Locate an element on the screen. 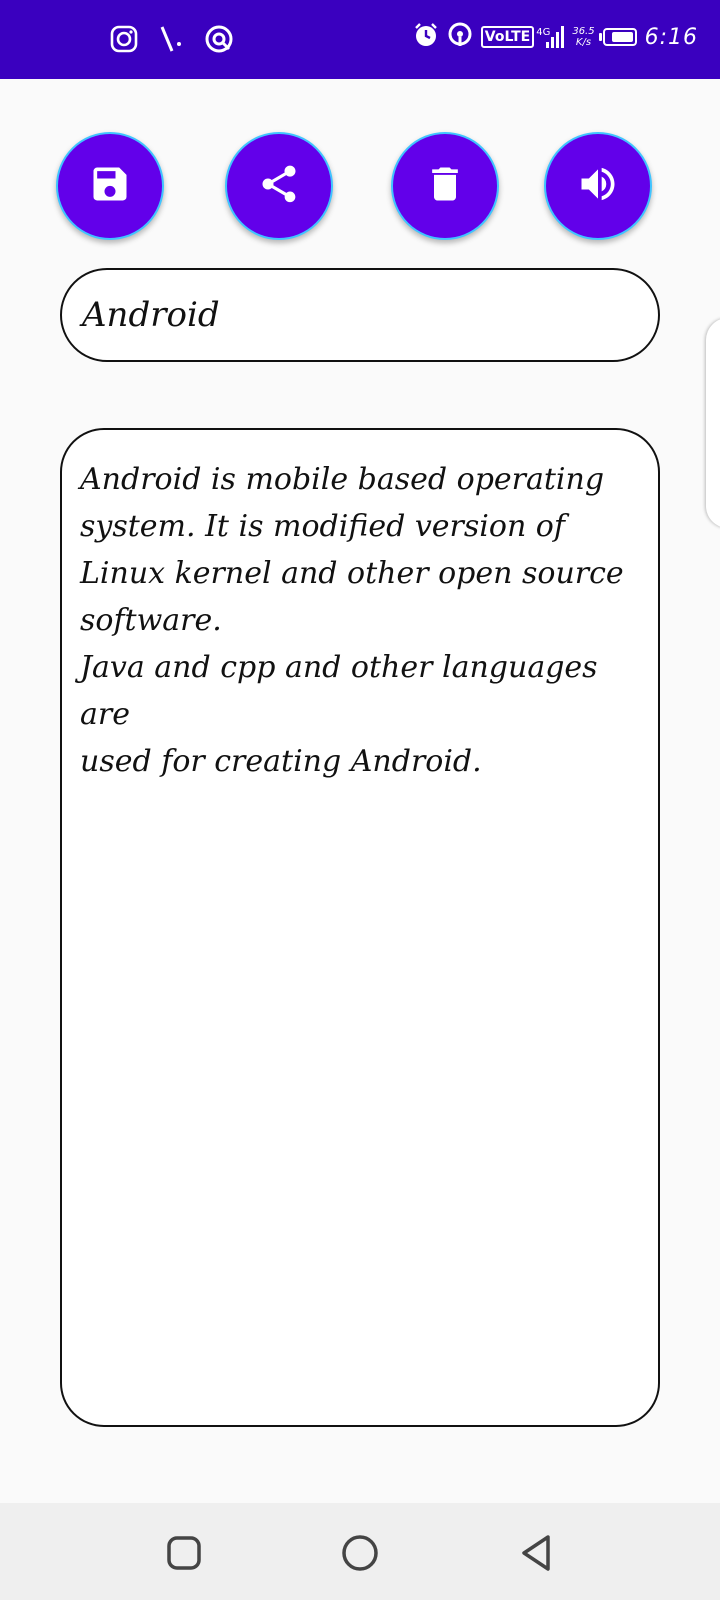  navigation-bar is located at coordinates (360, 1551).